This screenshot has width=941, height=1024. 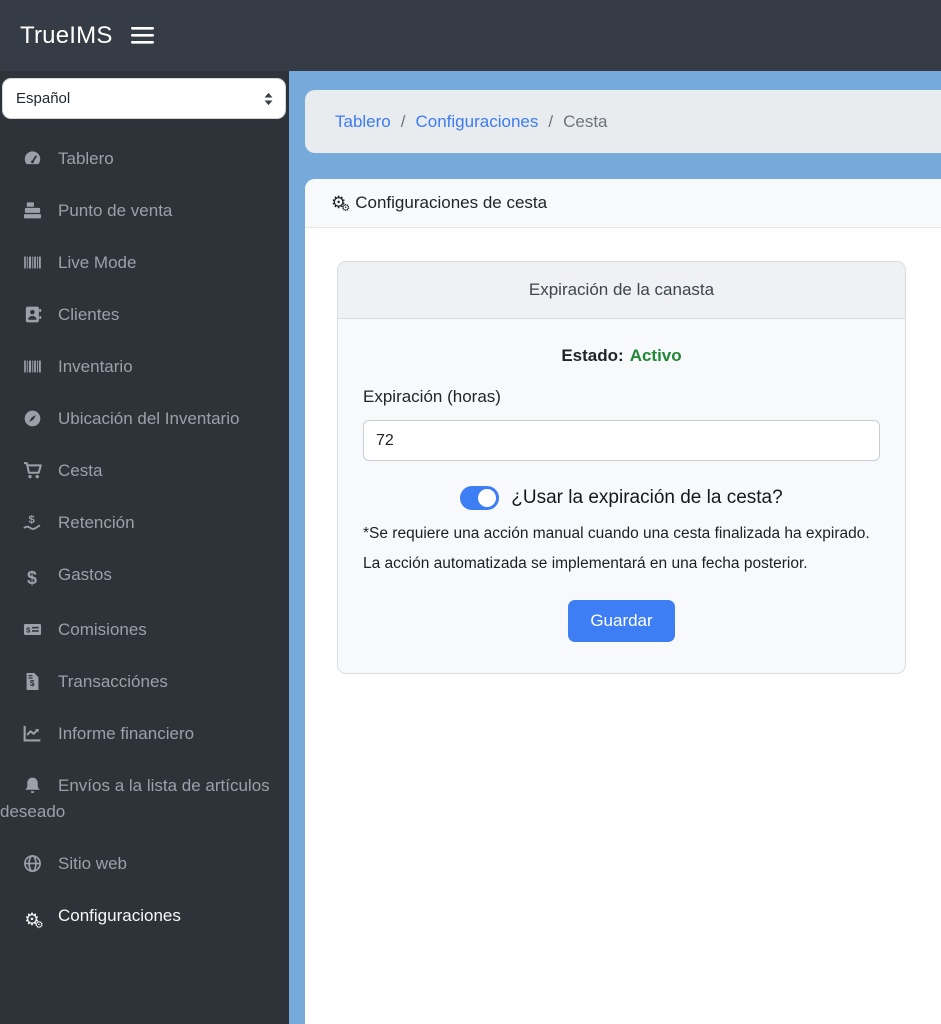 I want to click on chart-line-icon, so click(x=32, y=733).